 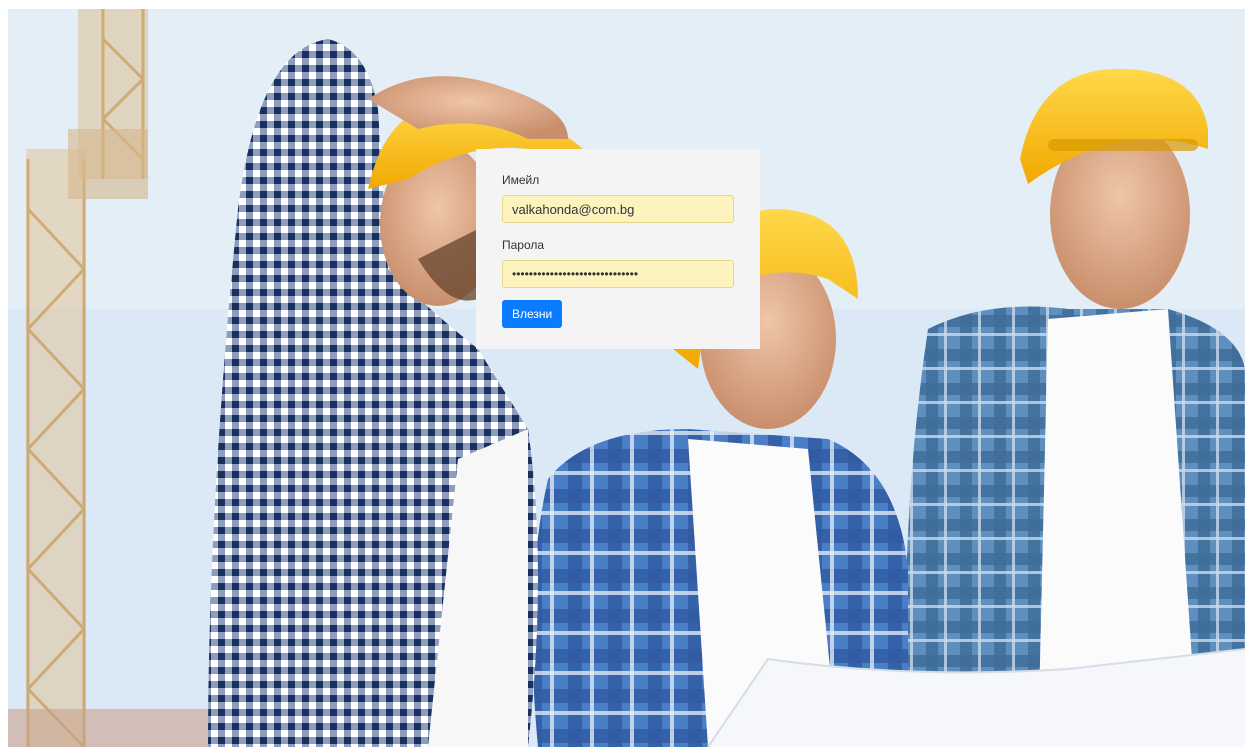 I want to click on password-input, so click(x=618, y=274).